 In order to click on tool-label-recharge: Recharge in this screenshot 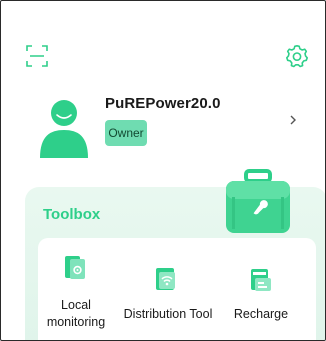, I will do `click(261, 314)`.